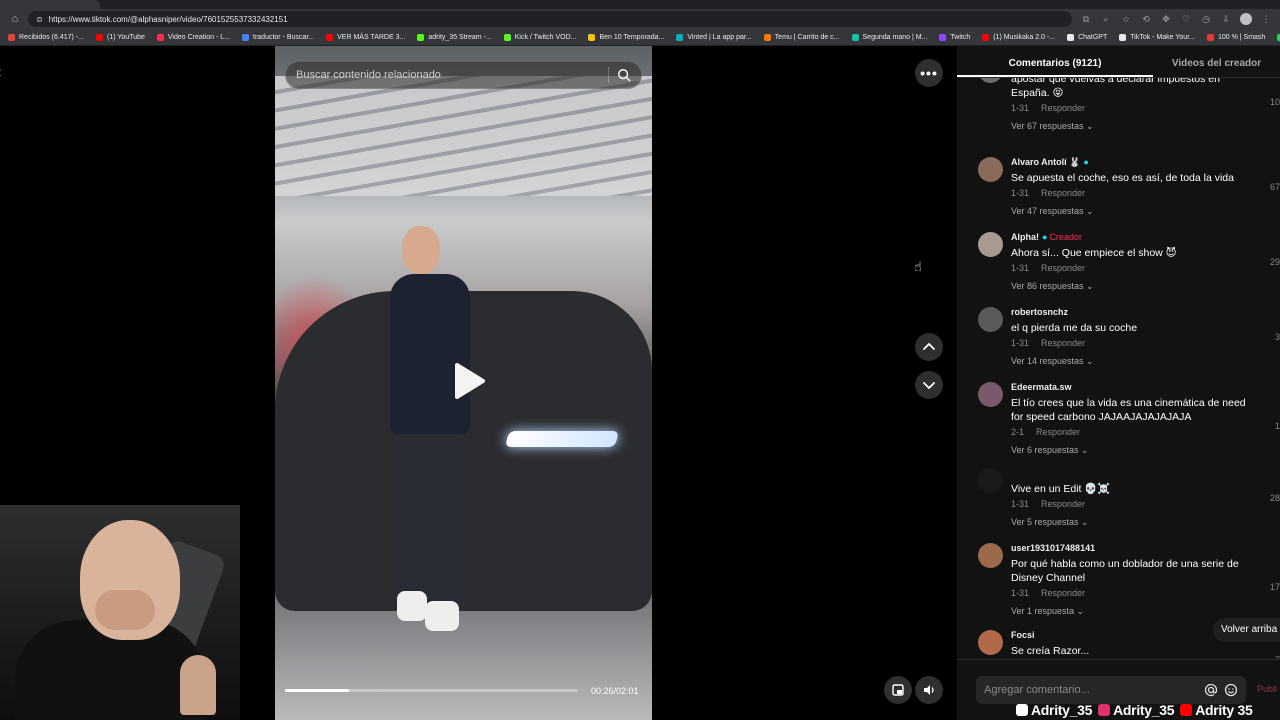  Describe the element at coordinates (1166, 19) in the screenshot. I see `puzzle-icon: ✥` at that location.